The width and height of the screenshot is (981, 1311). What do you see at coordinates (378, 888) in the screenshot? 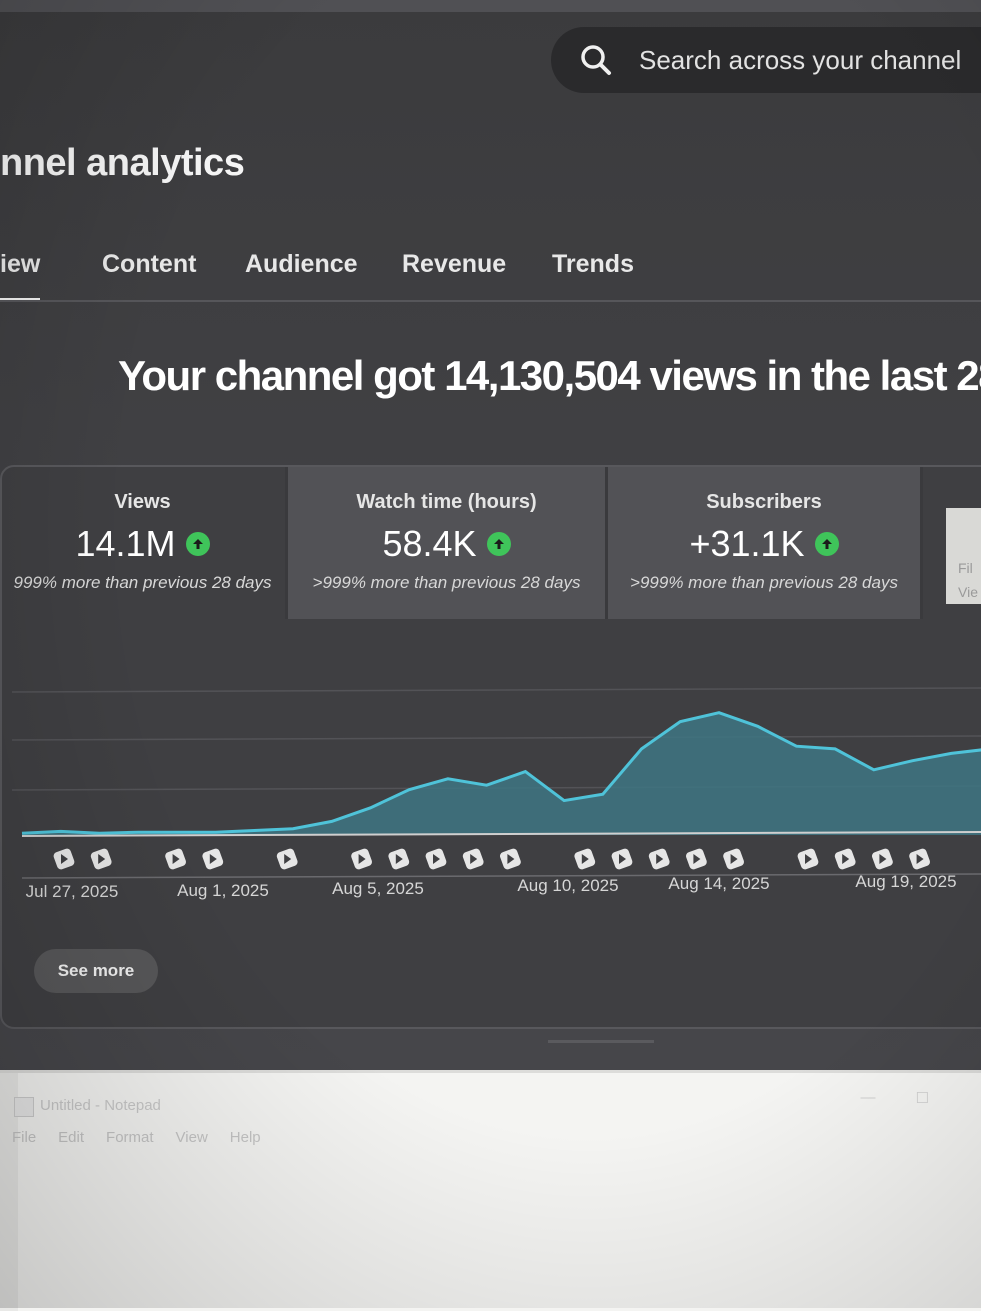
I see `x-tick-label: Aug 5, 2025` at bounding box center [378, 888].